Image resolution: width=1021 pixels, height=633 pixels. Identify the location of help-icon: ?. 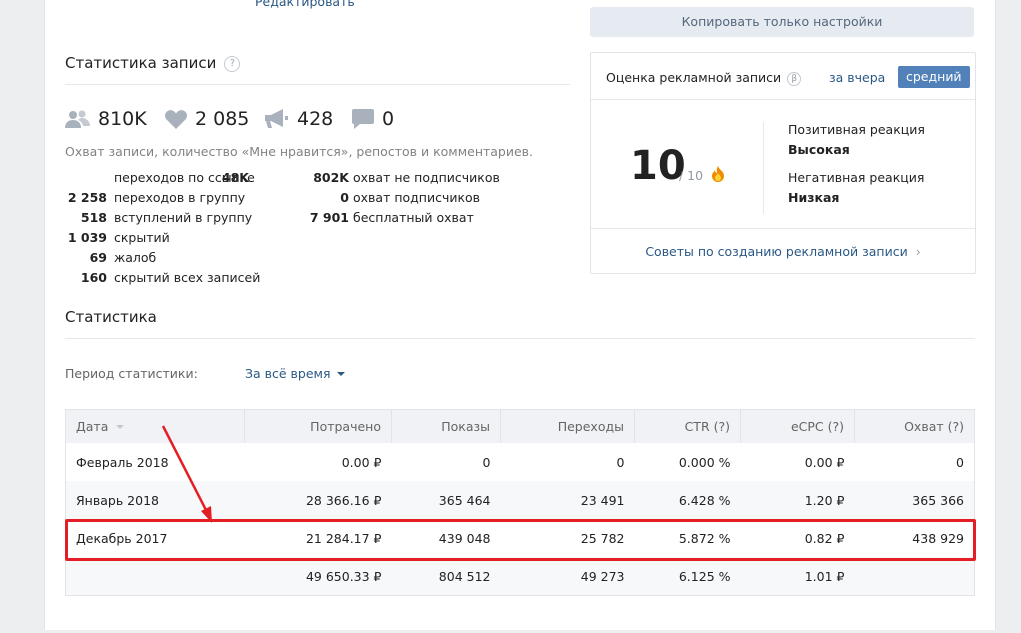
(232, 64).